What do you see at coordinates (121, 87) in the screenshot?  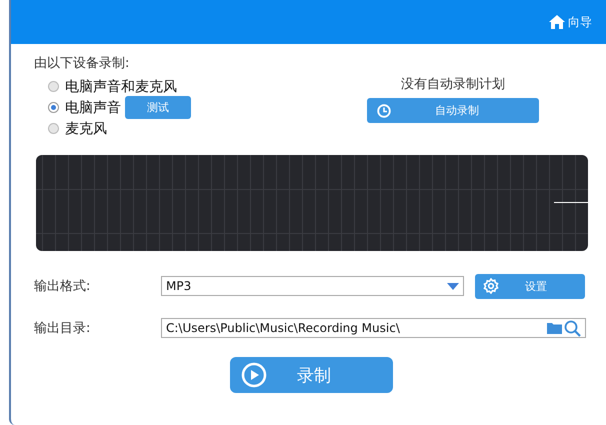 I see `option-label: 电脑声音和麦克风` at bounding box center [121, 87].